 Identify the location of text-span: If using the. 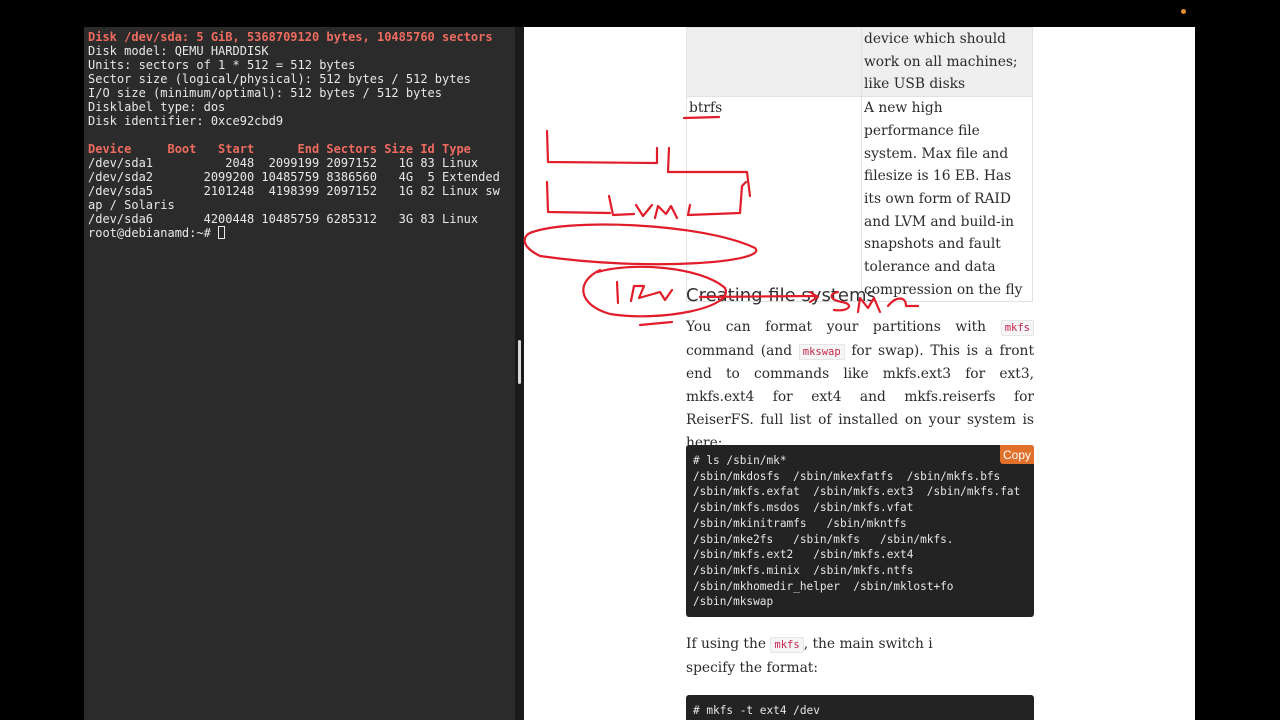
(728, 644).